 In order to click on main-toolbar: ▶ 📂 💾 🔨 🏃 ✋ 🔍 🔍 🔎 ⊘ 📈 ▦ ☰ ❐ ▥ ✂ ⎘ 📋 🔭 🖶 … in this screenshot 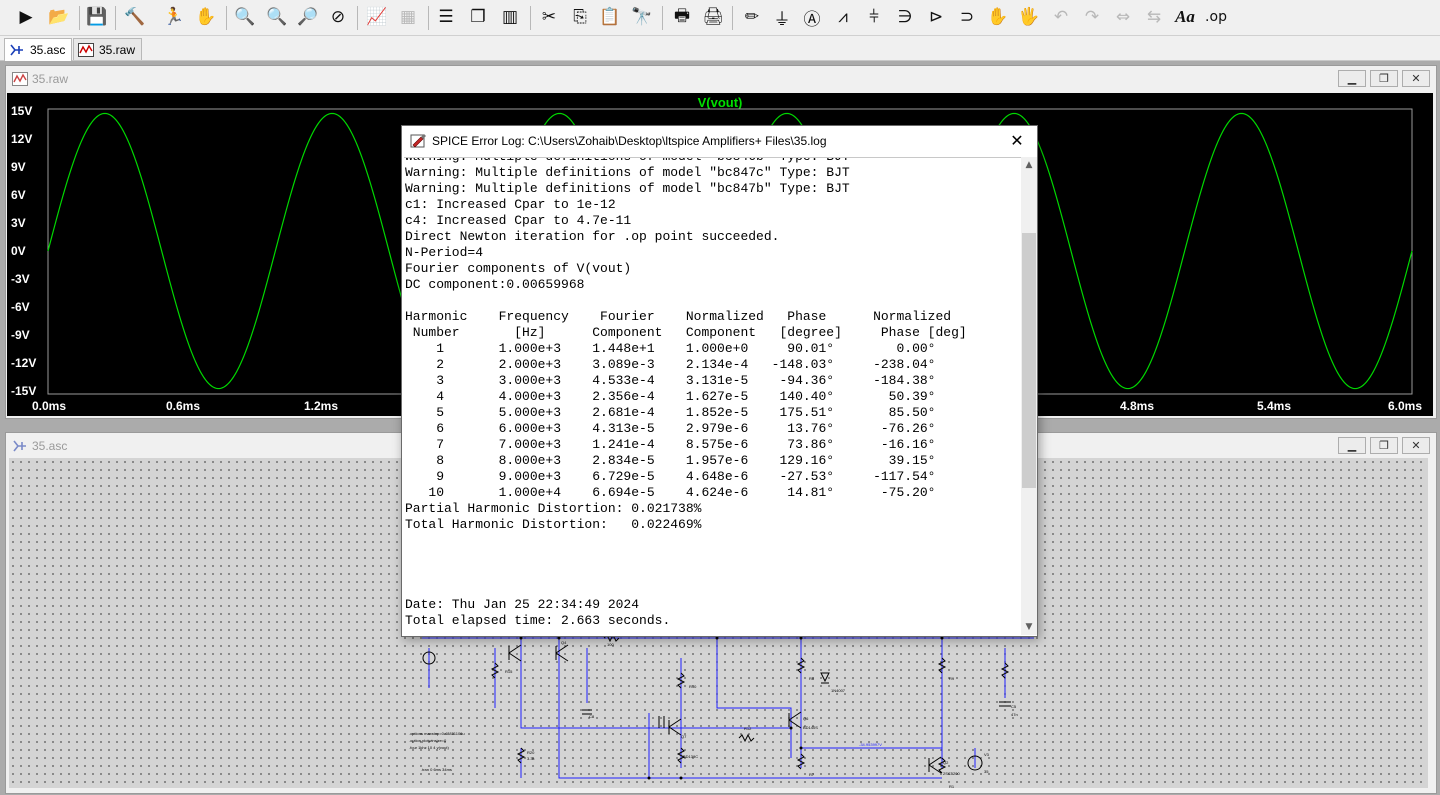, I will do `click(720, 18)`.